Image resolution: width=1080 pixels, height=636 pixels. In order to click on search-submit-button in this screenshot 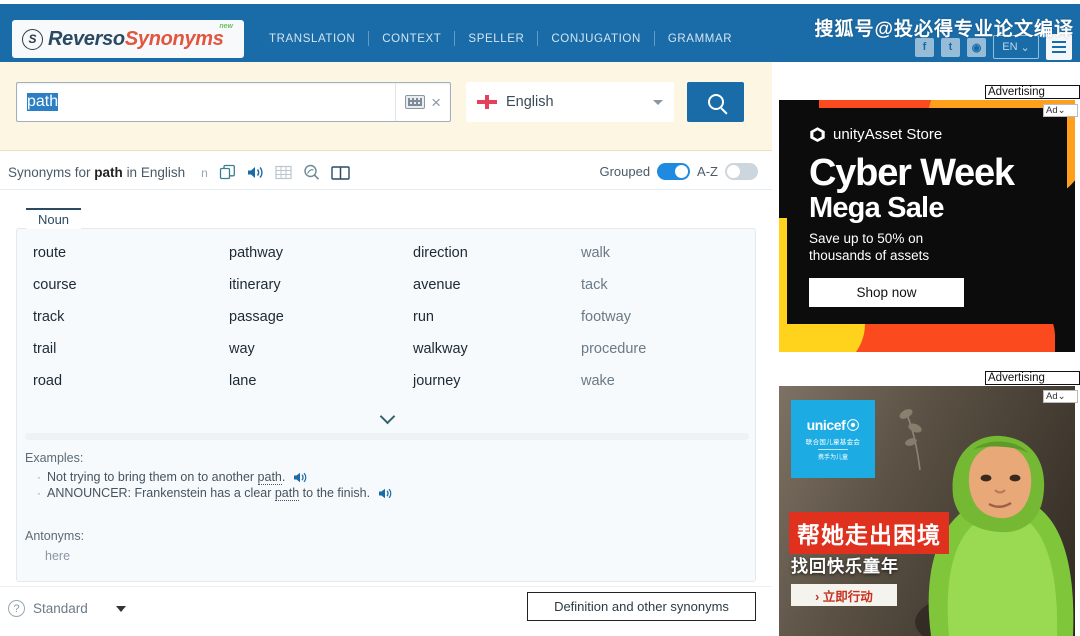, I will do `click(715, 102)`.